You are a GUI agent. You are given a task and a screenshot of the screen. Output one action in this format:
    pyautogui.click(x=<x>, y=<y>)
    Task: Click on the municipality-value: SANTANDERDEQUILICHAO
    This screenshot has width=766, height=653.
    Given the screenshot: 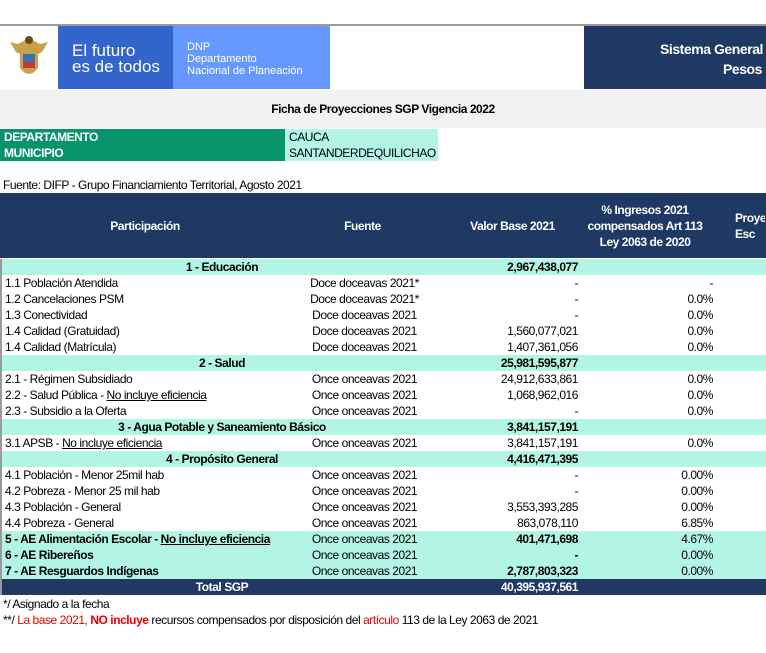 What is the action you would take?
    pyautogui.click(x=361, y=153)
    